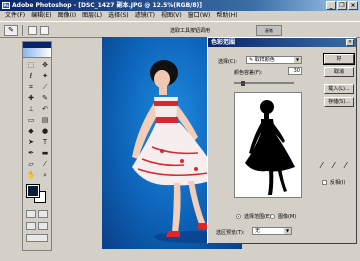  I want to click on crop-tool-icon: ⌗, so click(31, 87).